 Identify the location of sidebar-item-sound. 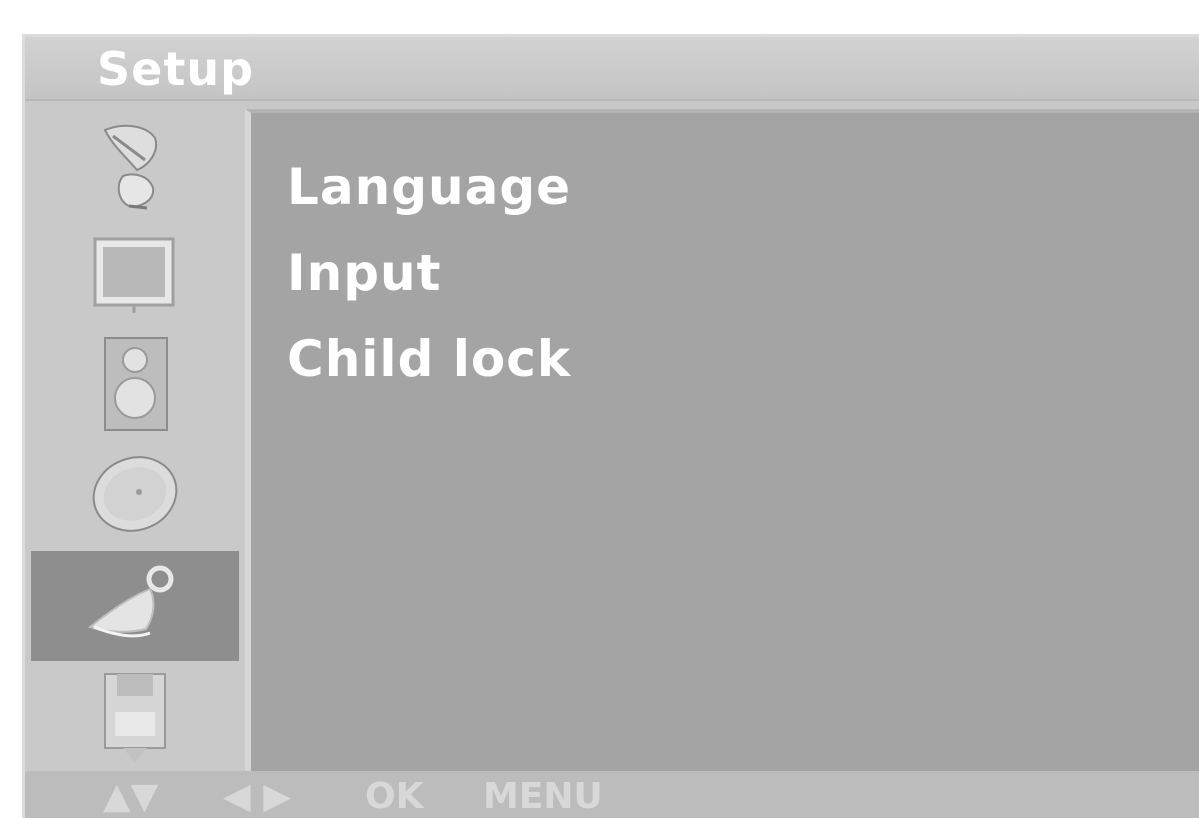
(135, 384).